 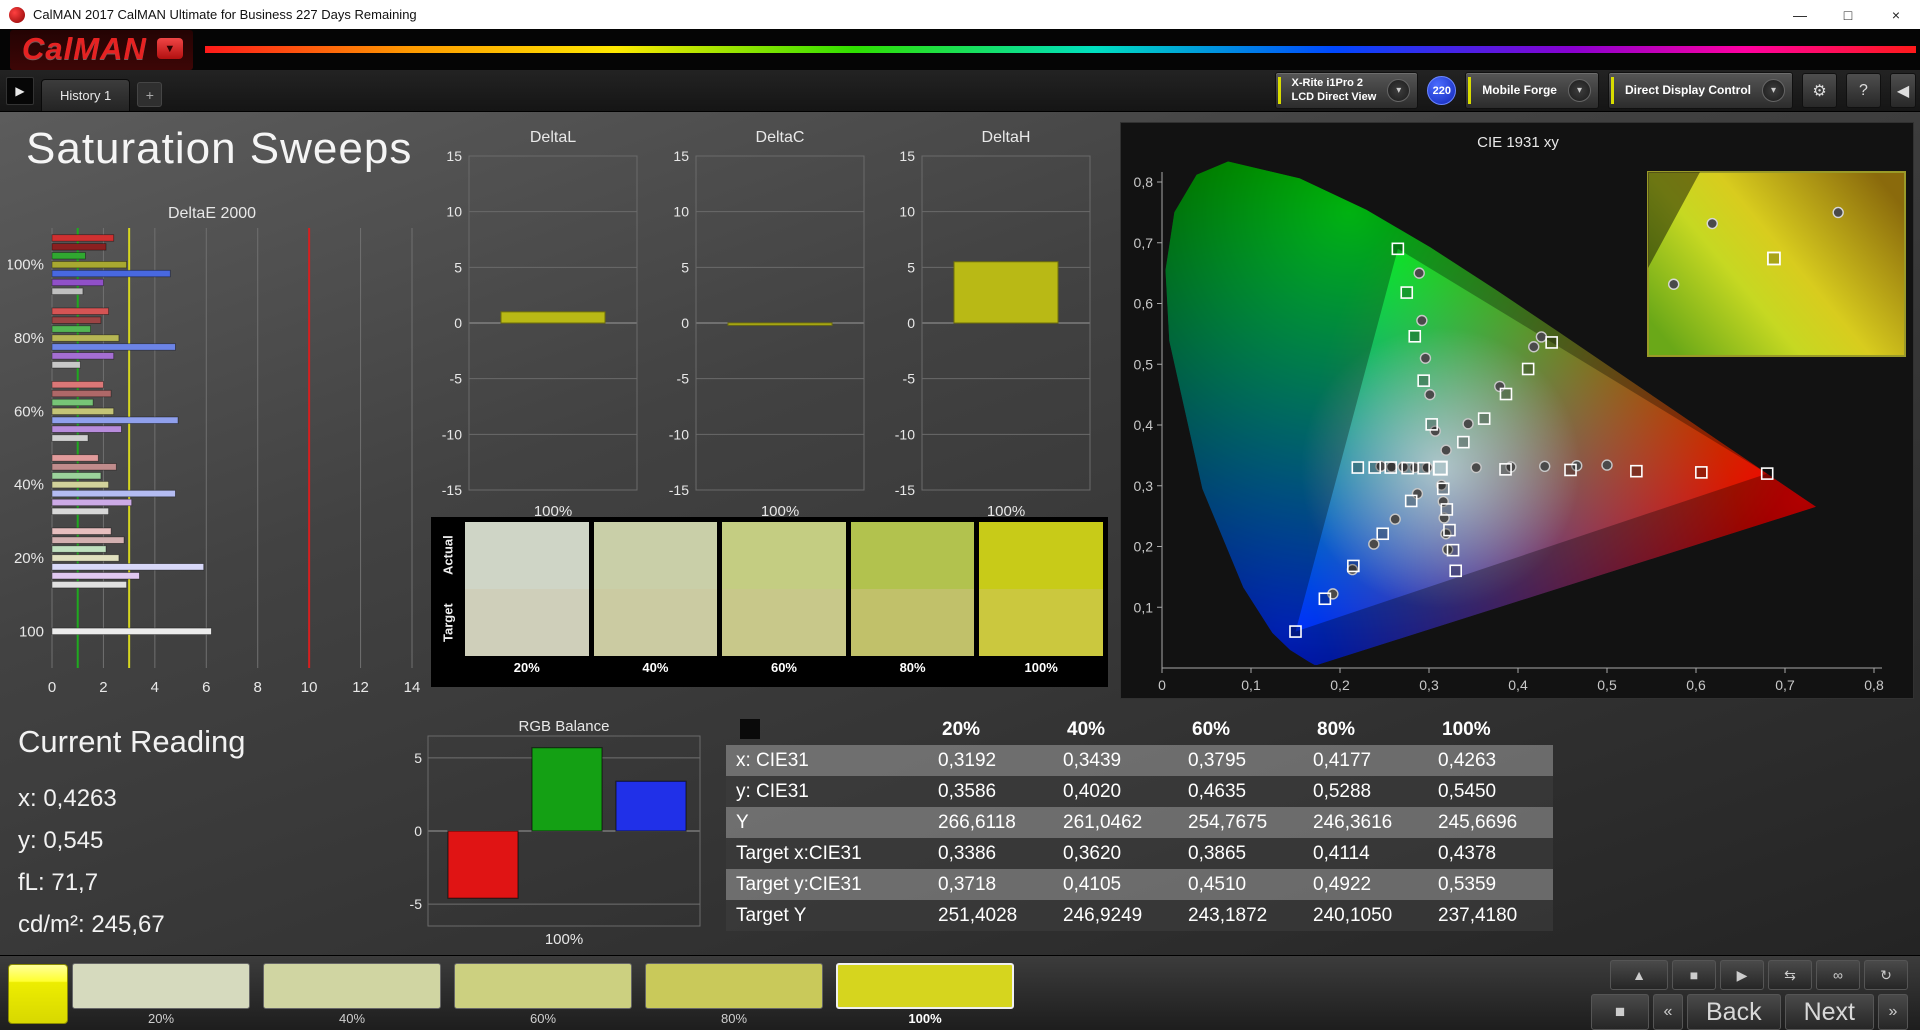 What do you see at coordinates (1518, 142) in the screenshot?
I see `svg-text: CIE 1931 xy` at bounding box center [1518, 142].